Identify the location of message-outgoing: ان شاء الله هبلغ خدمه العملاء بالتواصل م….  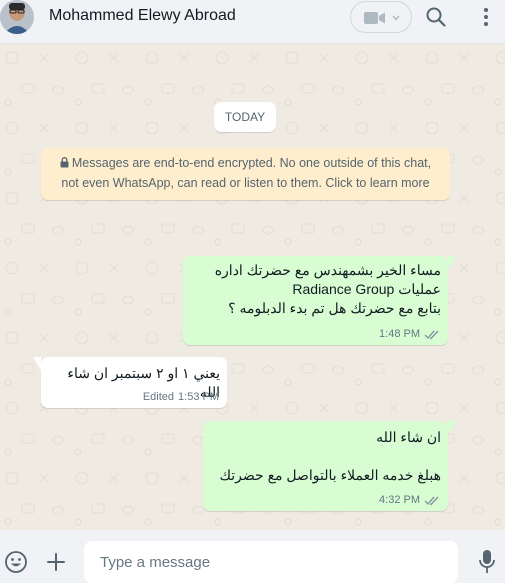
(329, 466).